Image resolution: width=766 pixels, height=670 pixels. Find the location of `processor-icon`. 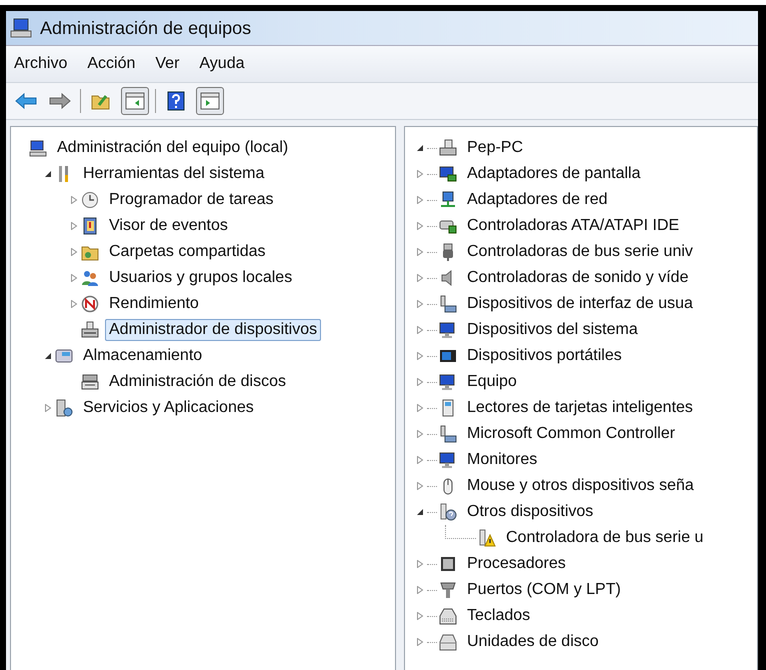

processor-icon is located at coordinates (448, 564).